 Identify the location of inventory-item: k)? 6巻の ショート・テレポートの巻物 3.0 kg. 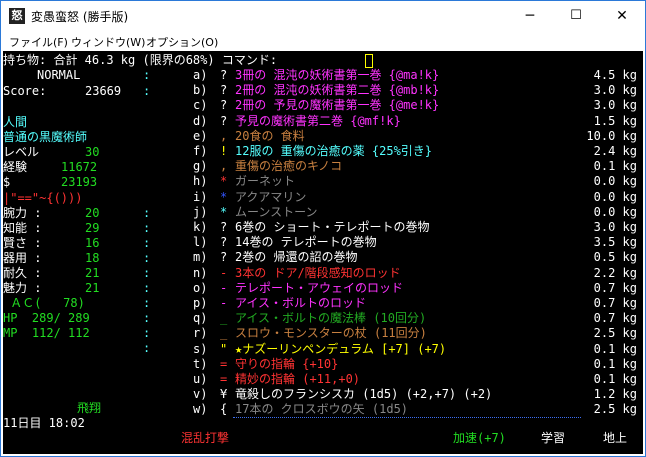
(323, 227).